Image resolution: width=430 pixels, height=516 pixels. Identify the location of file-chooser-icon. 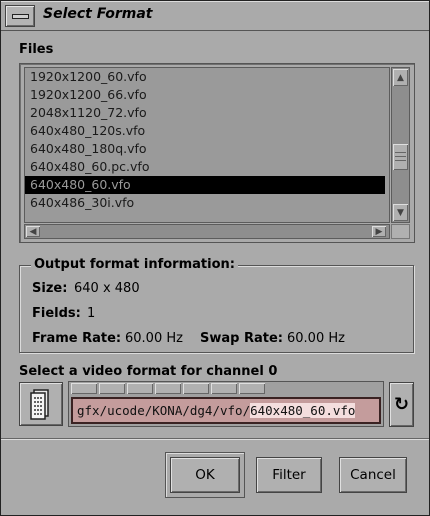
(39, 404).